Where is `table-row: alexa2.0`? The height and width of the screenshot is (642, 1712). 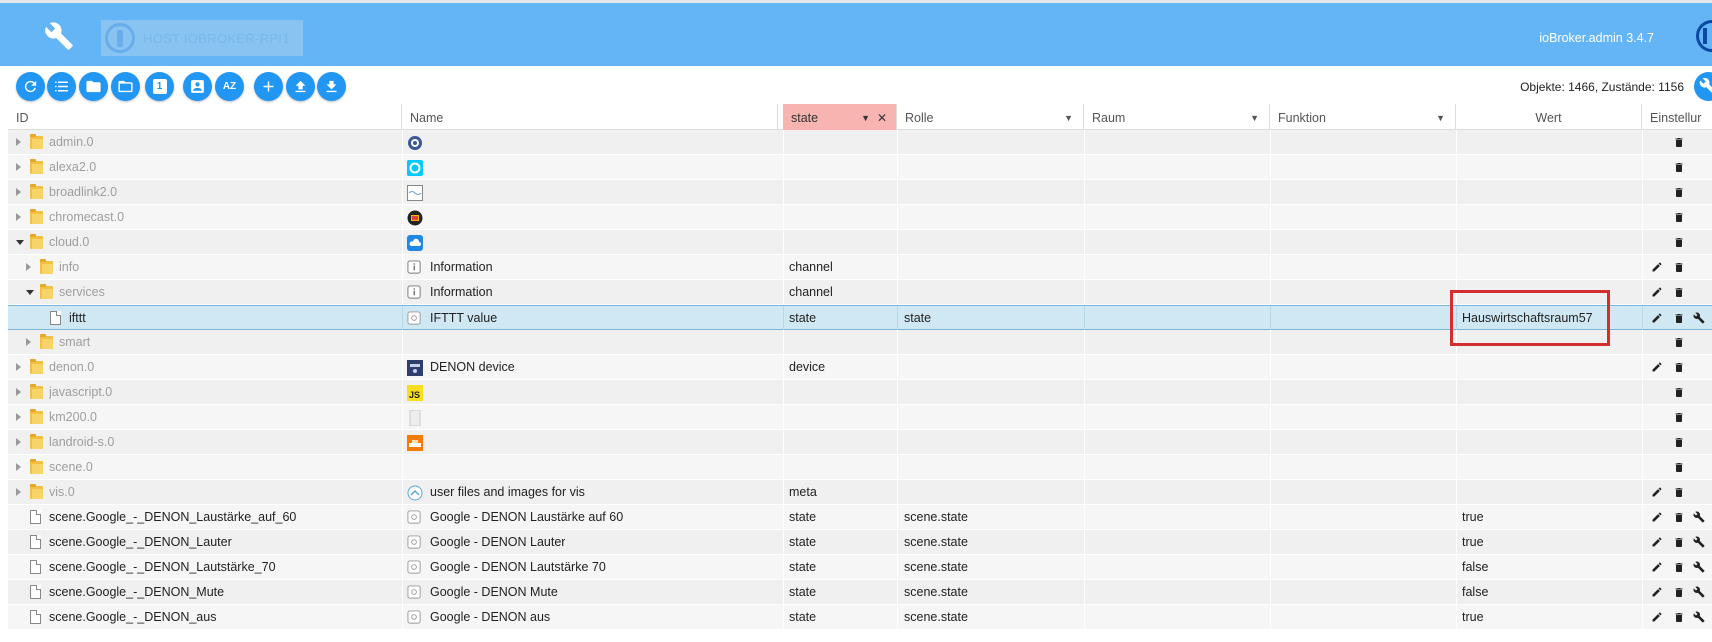
table-row: alexa2.0 is located at coordinates (860, 167).